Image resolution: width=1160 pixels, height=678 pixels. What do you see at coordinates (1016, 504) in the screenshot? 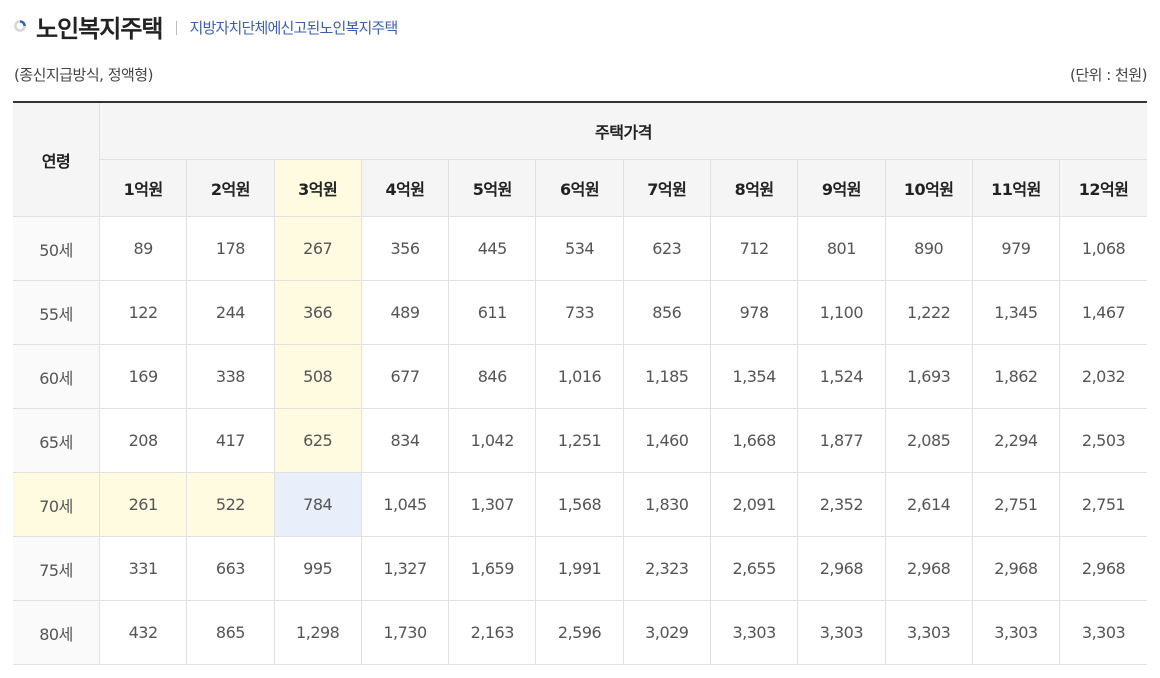
I see `value-cell: 2,751` at bounding box center [1016, 504].